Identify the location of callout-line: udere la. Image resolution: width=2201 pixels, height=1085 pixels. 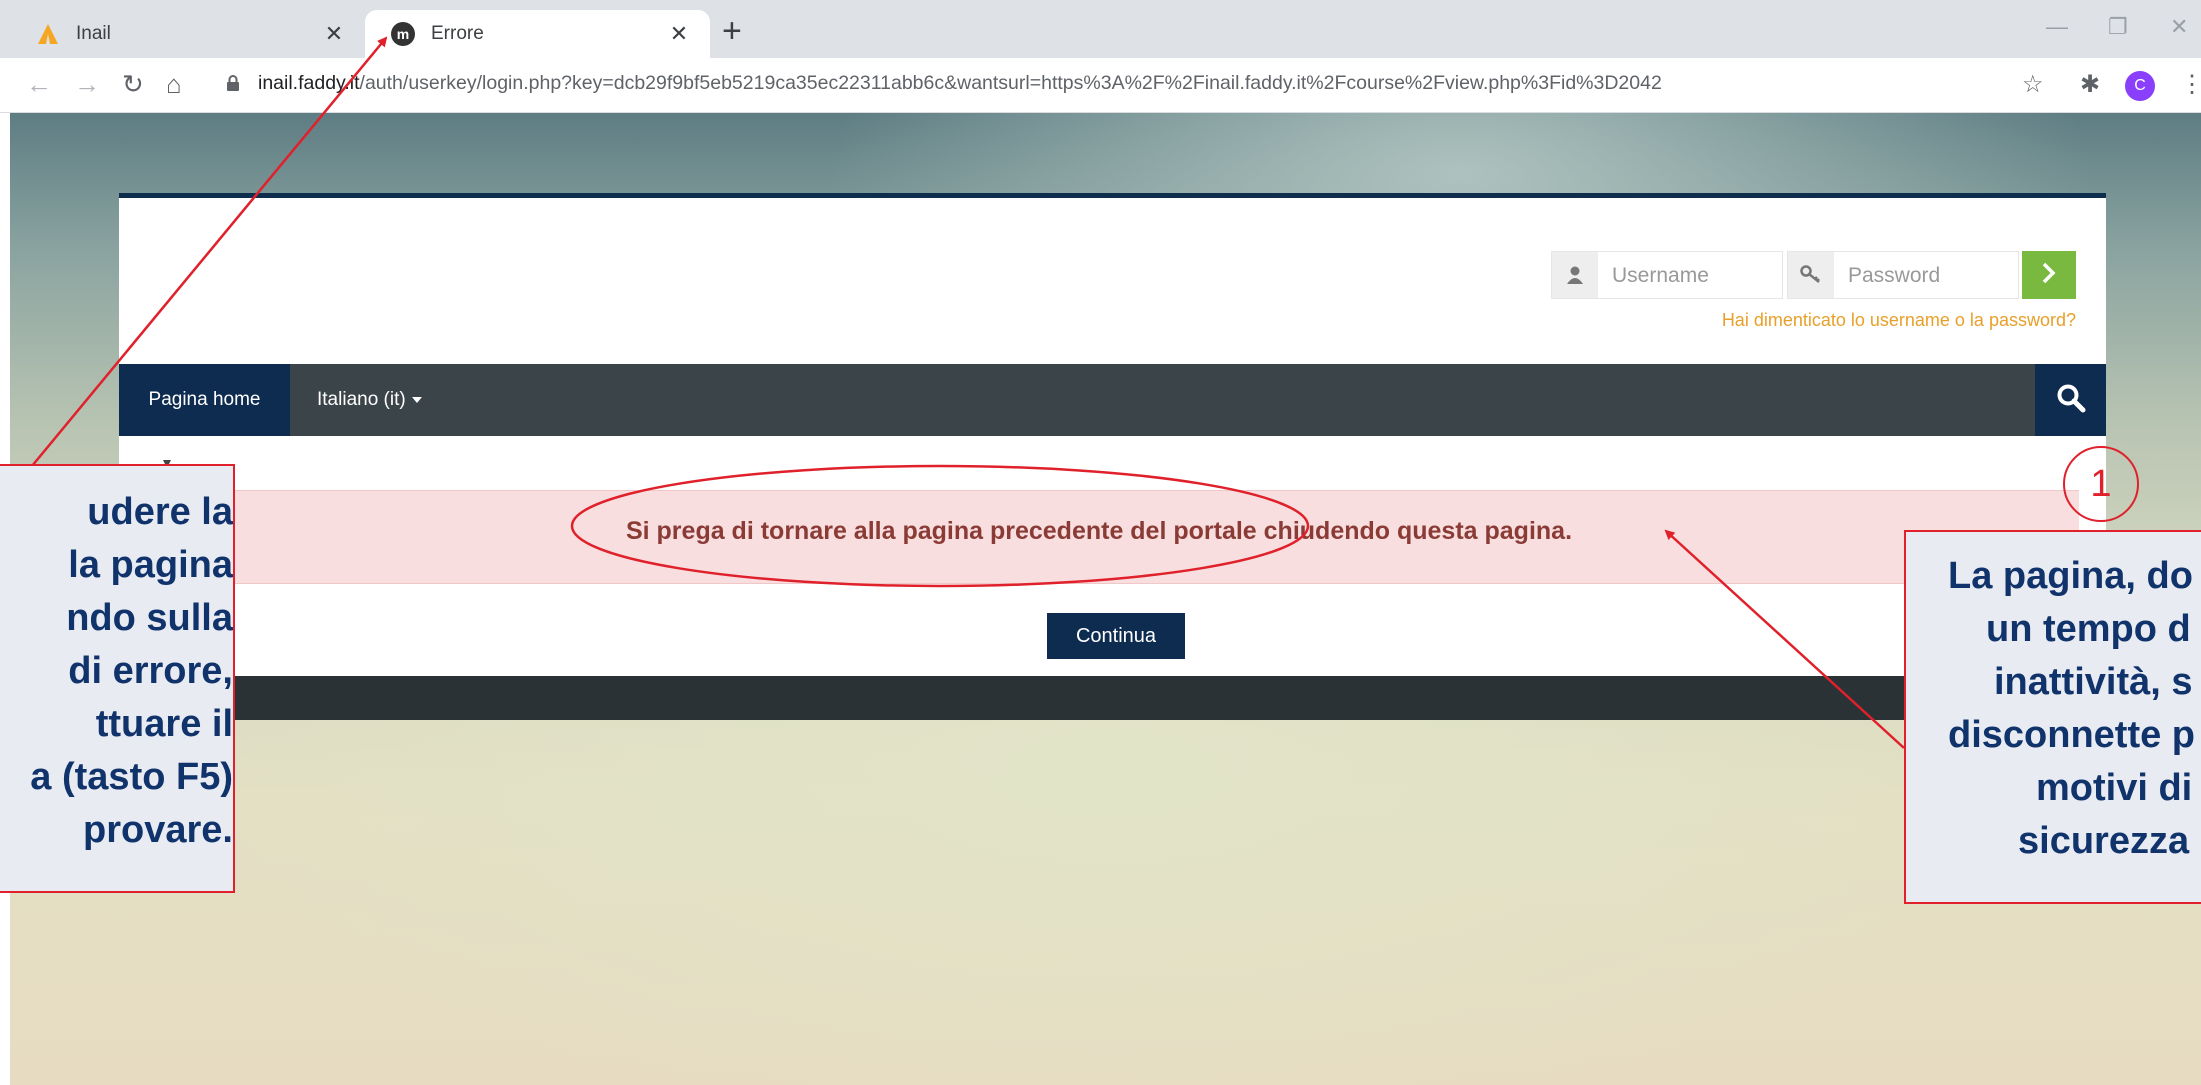
(160, 512).